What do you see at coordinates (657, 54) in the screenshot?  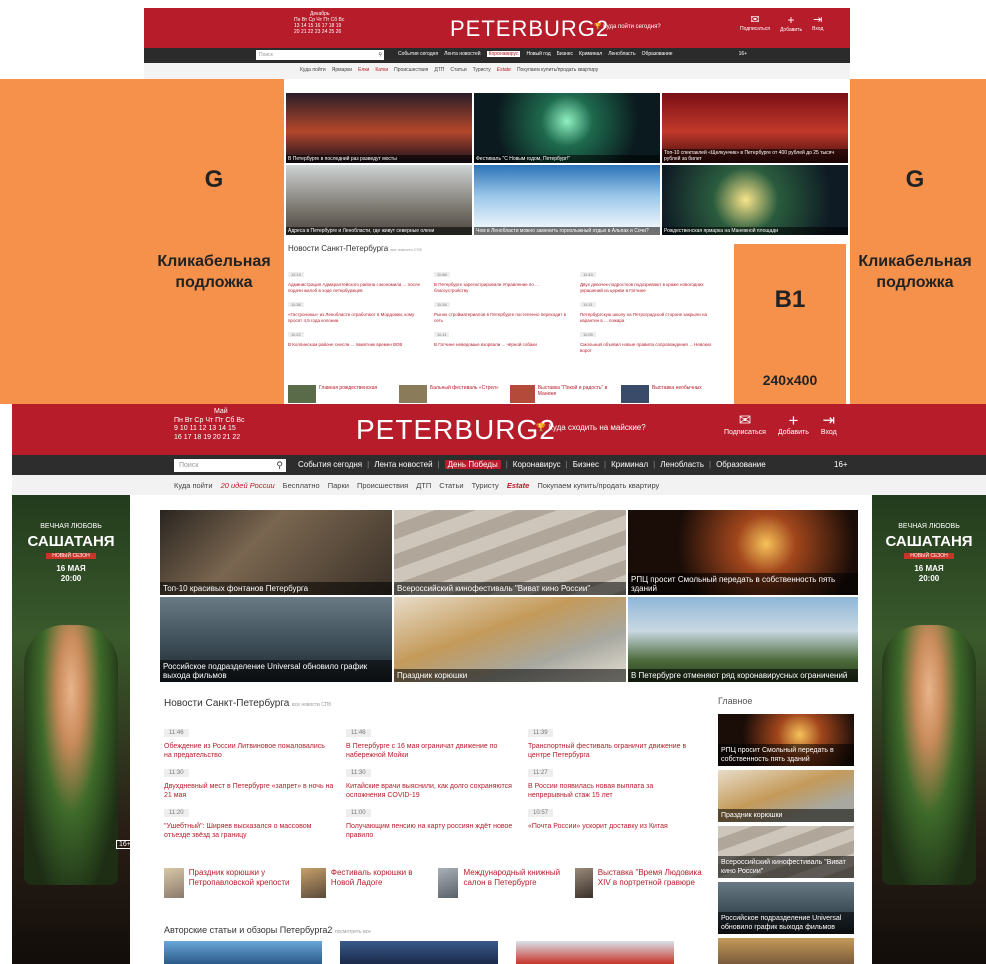 I see `nav-item: Образование` at bounding box center [657, 54].